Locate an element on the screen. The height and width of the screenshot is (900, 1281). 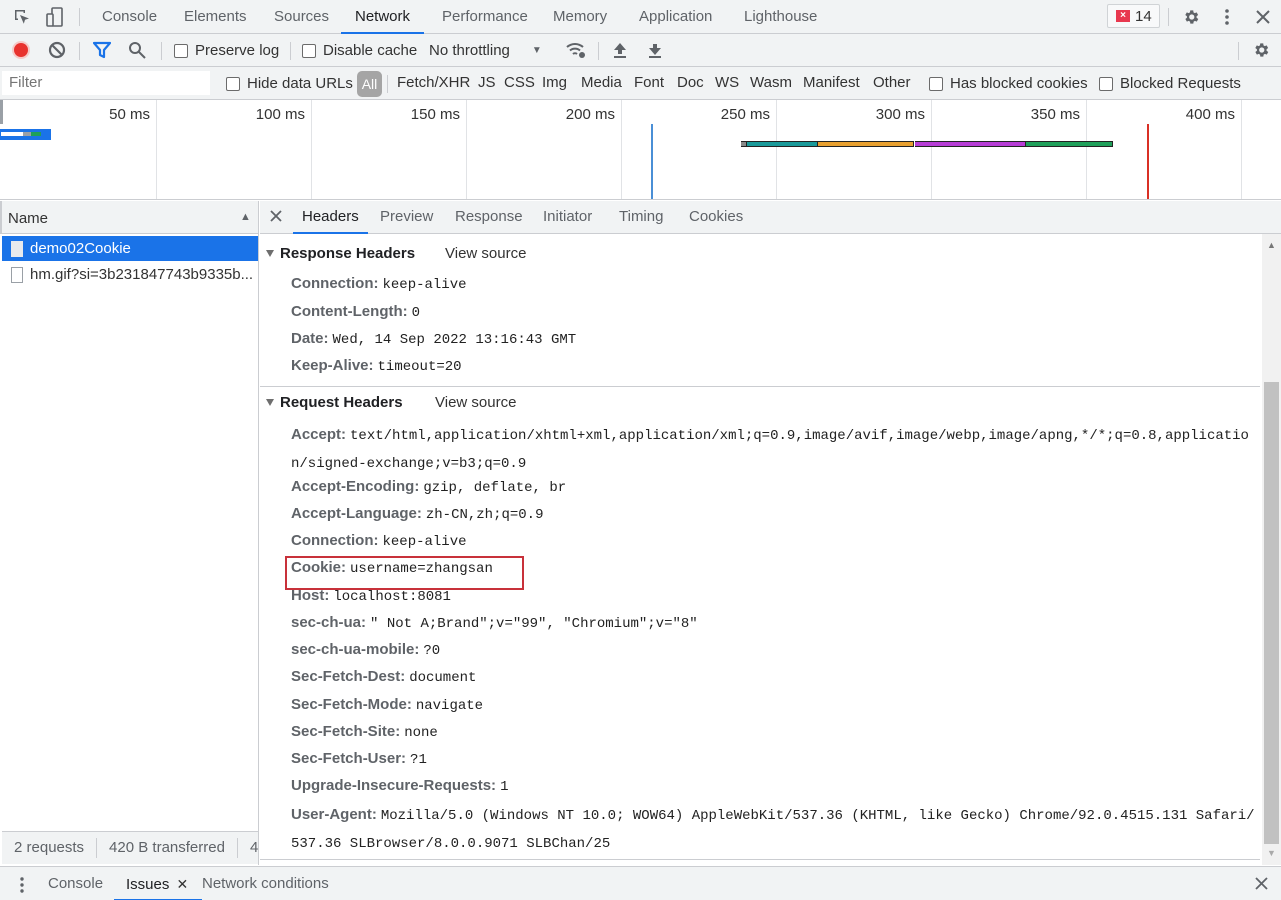
tab-lighthouse: Lighthouse is located at coordinates (780, 16).